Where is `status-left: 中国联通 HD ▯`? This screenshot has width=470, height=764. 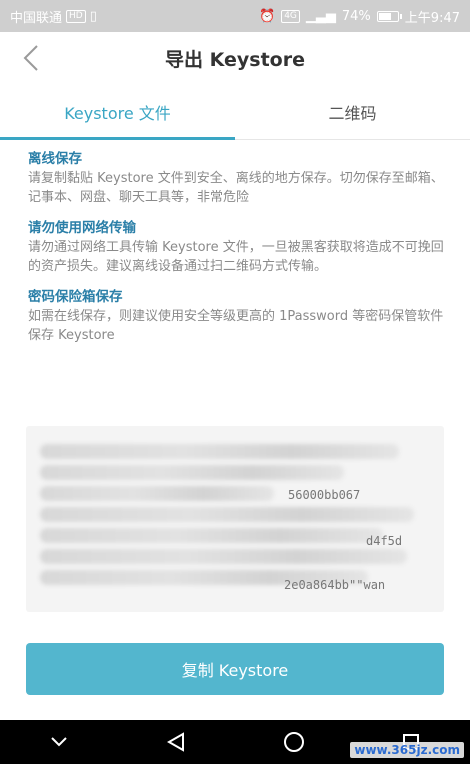
status-left: 中国联通 HD ▯ is located at coordinates (53, 16).